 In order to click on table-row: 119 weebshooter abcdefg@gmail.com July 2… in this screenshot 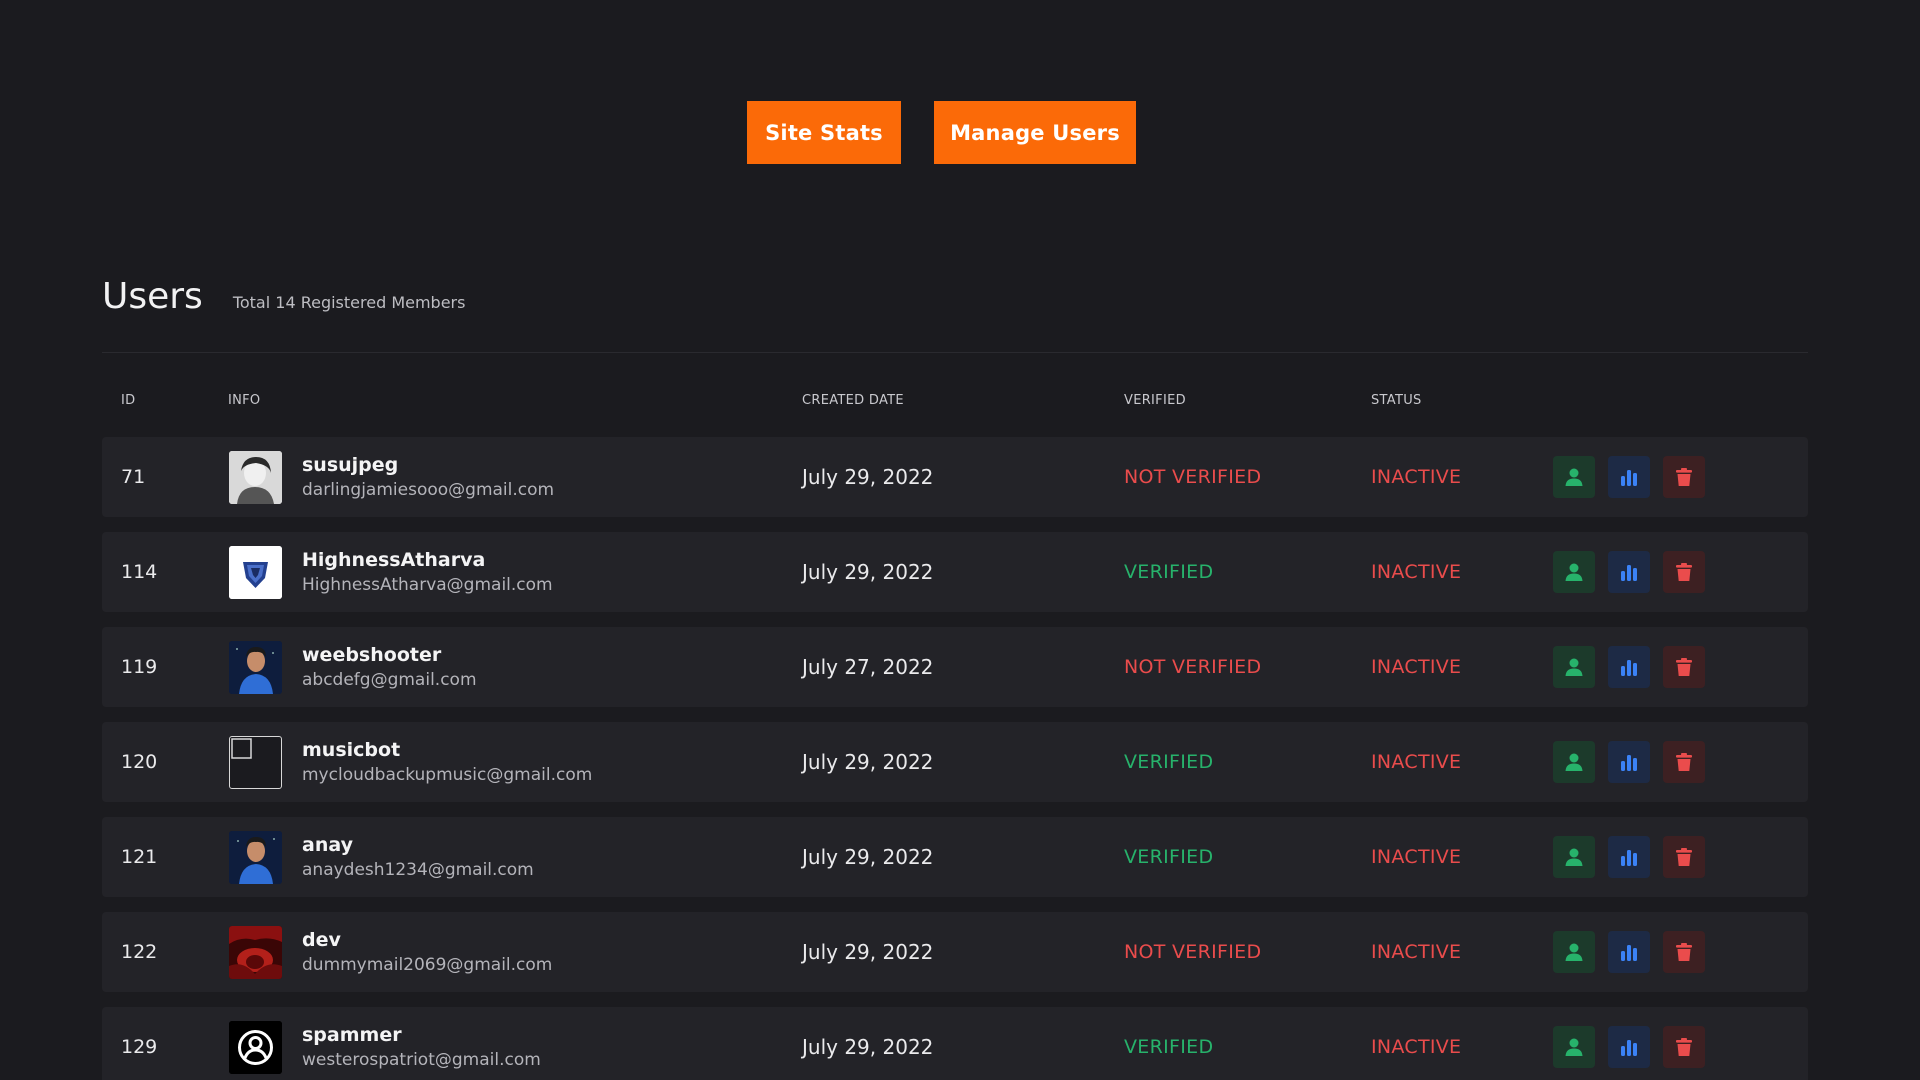, I will do `click(955, 667)`.